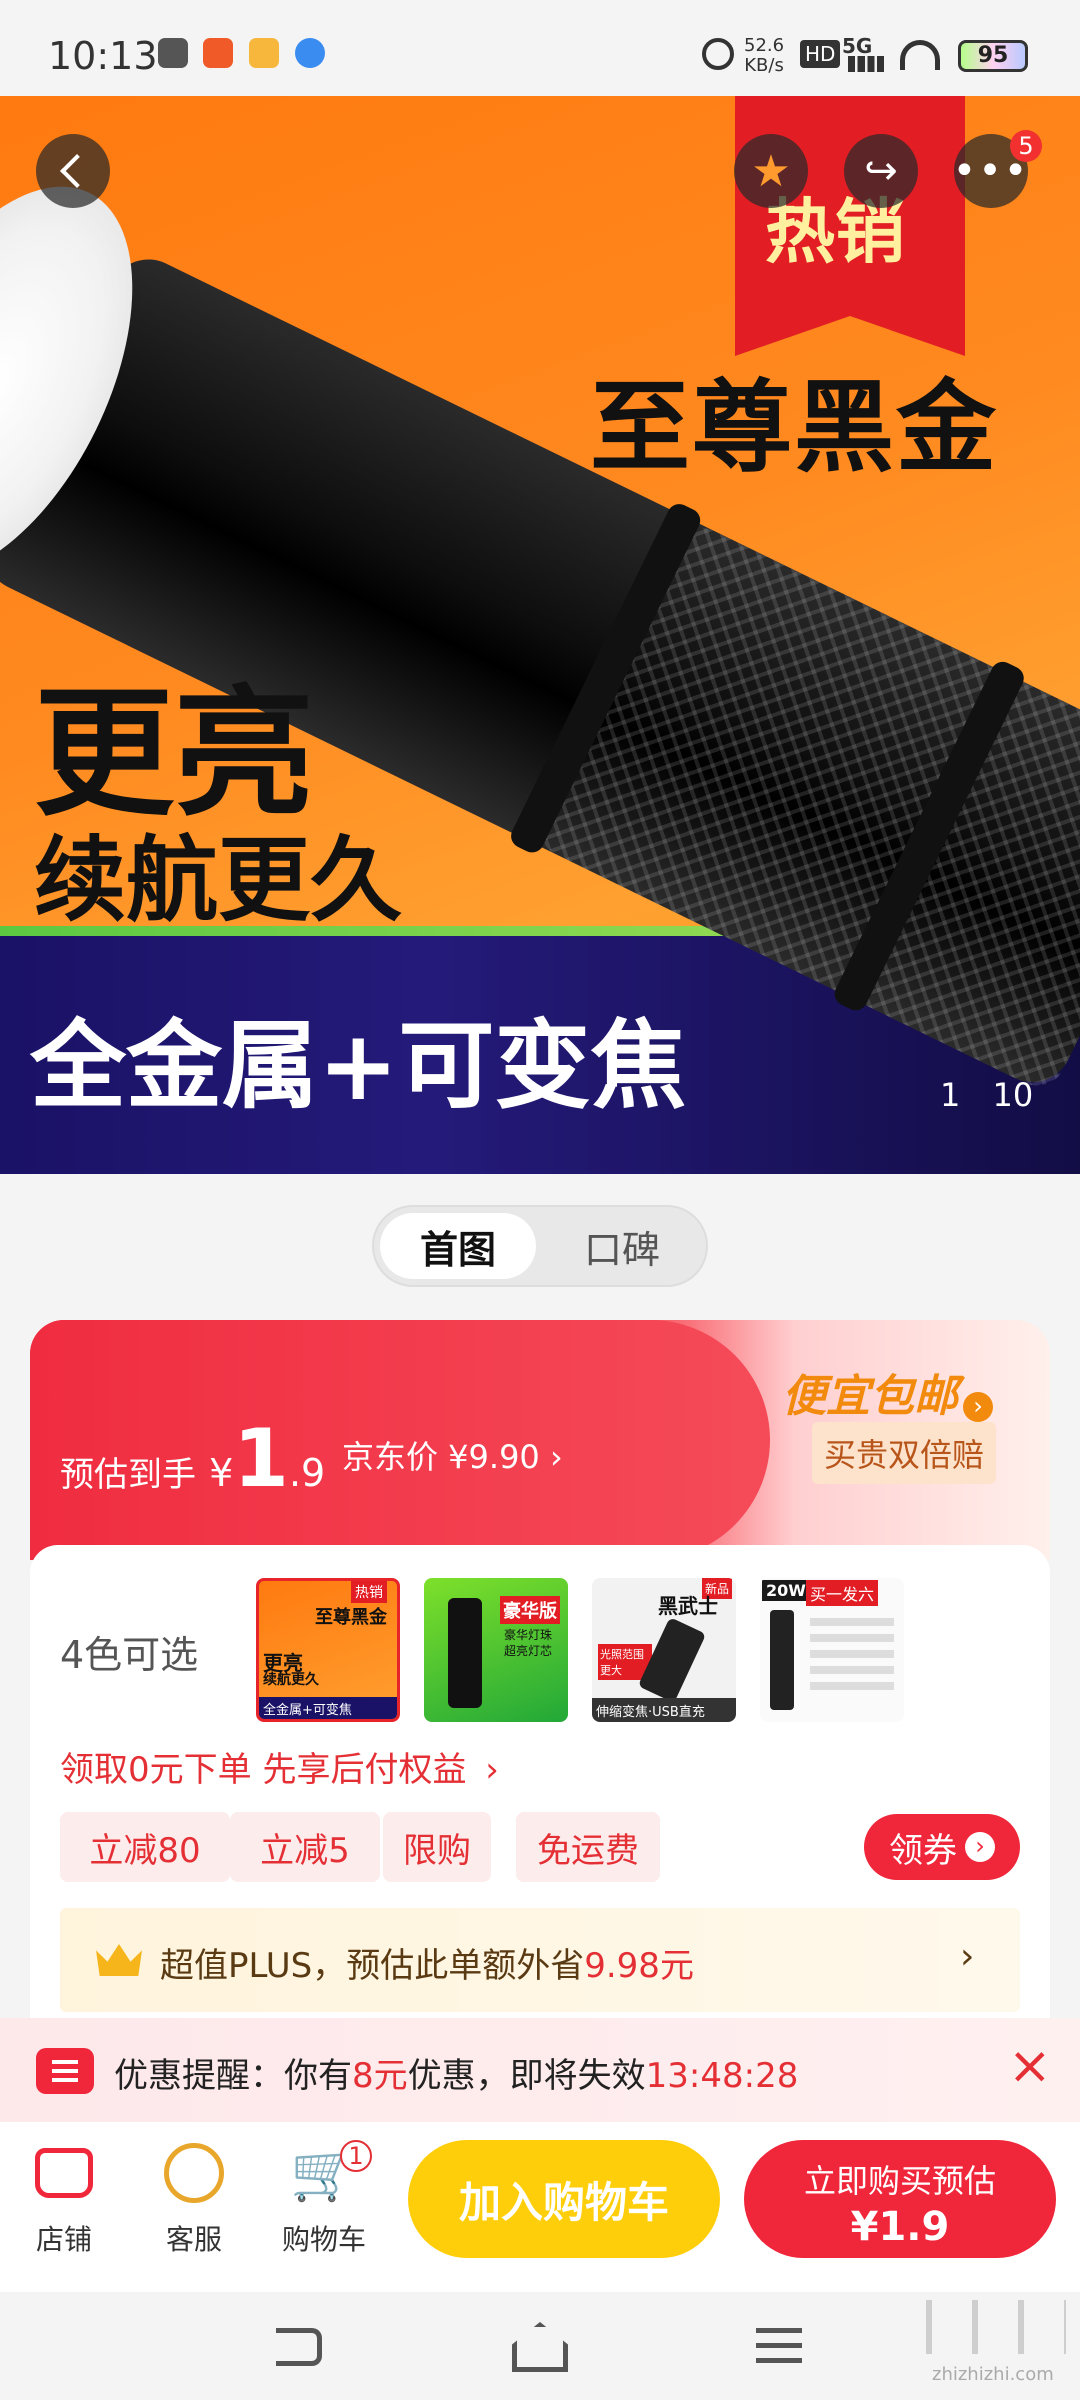 Image resolution: width=1080 pixels, height=2400 pixels. What do you see at coordinates (621, 1249) in the screenshot?
I see `tab-reviews-label: 口碑` at bounding box center [621, 1249].